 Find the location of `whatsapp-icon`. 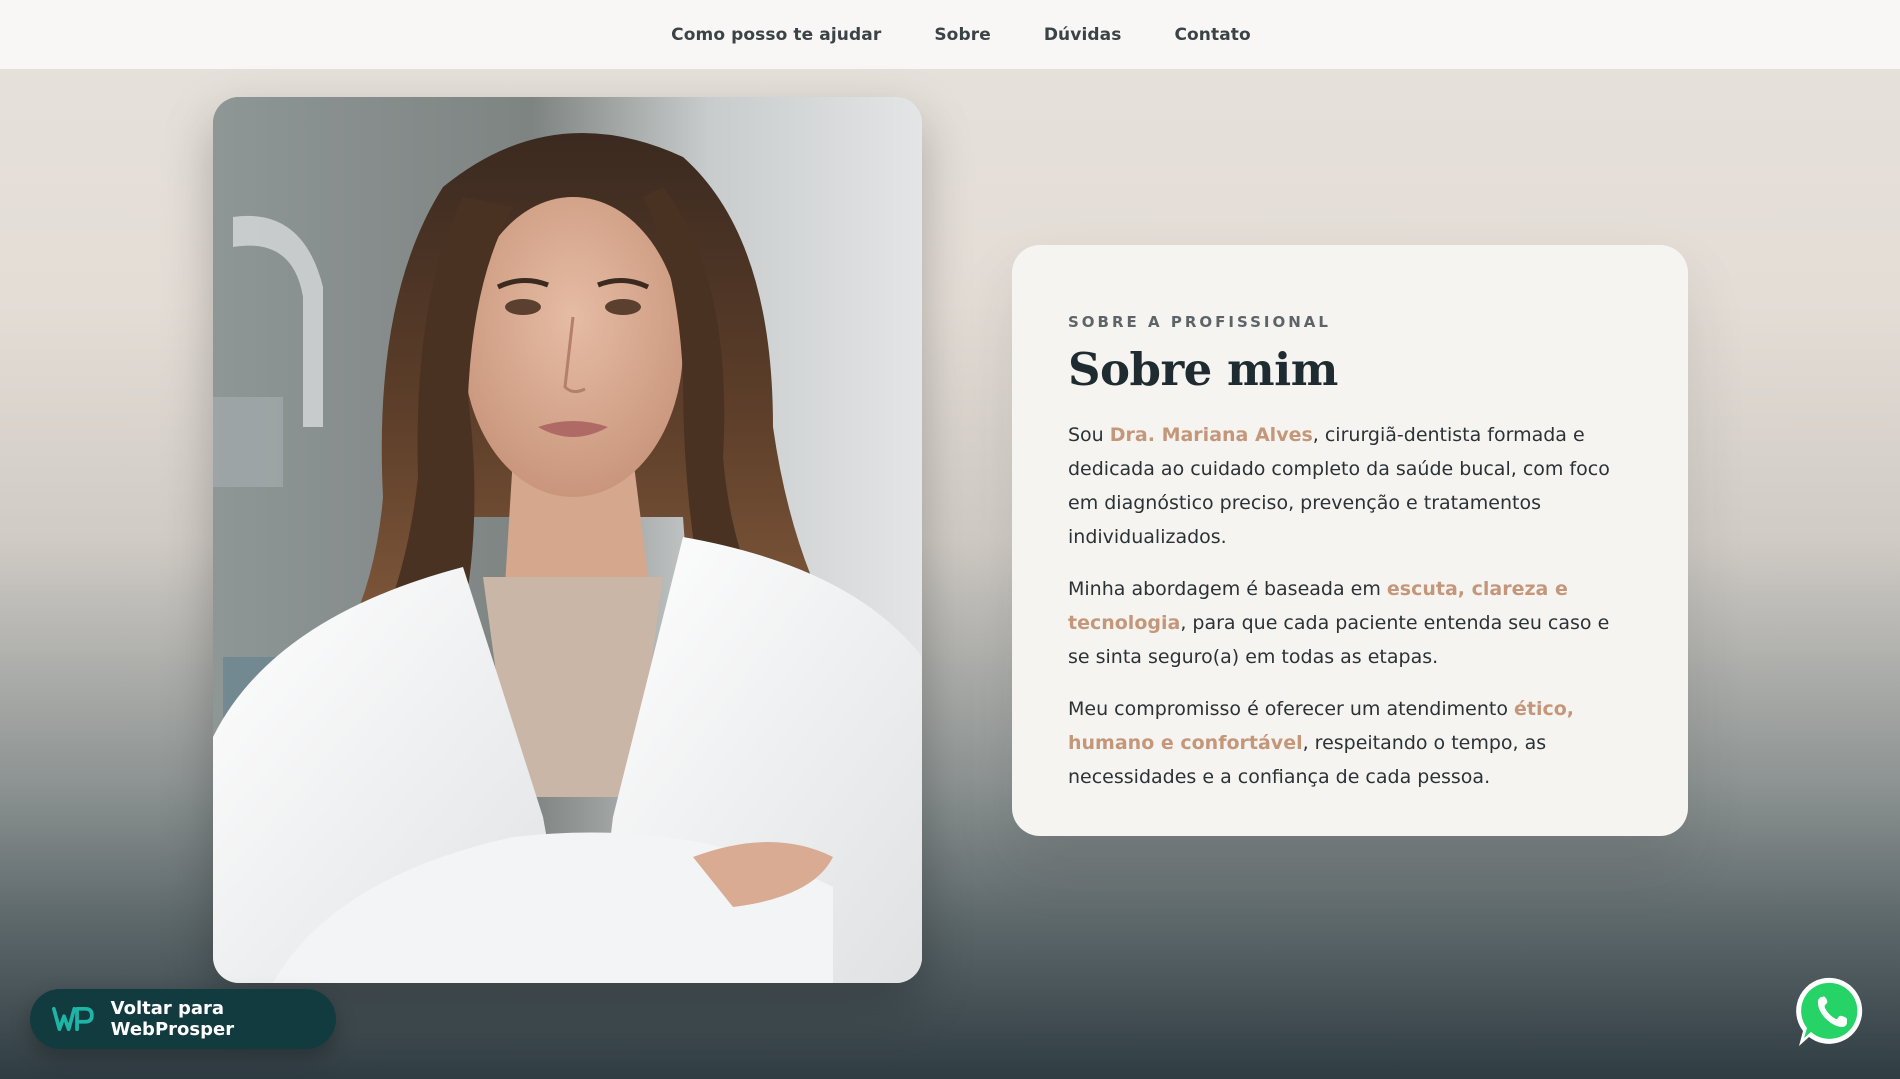

whatsapp-icon is located at coordinates (1829, 1011).